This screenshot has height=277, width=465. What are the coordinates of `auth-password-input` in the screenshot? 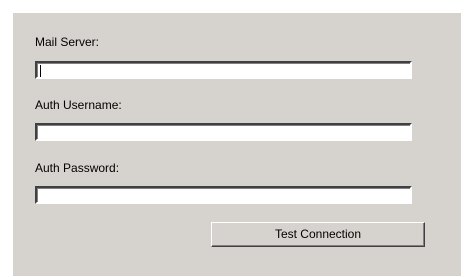 It's located at (223, 195).